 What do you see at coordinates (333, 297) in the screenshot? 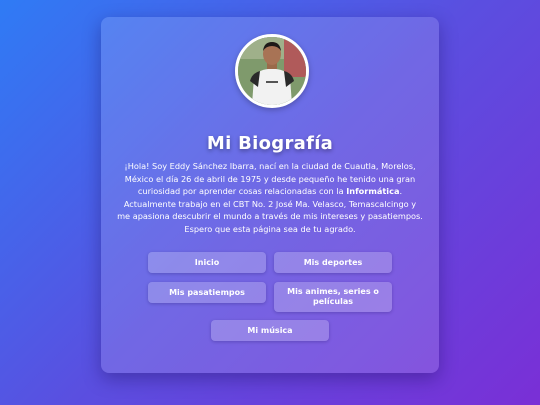
I see `animes-button: Mis animes, series o películas` at bounding box center [333, 297].